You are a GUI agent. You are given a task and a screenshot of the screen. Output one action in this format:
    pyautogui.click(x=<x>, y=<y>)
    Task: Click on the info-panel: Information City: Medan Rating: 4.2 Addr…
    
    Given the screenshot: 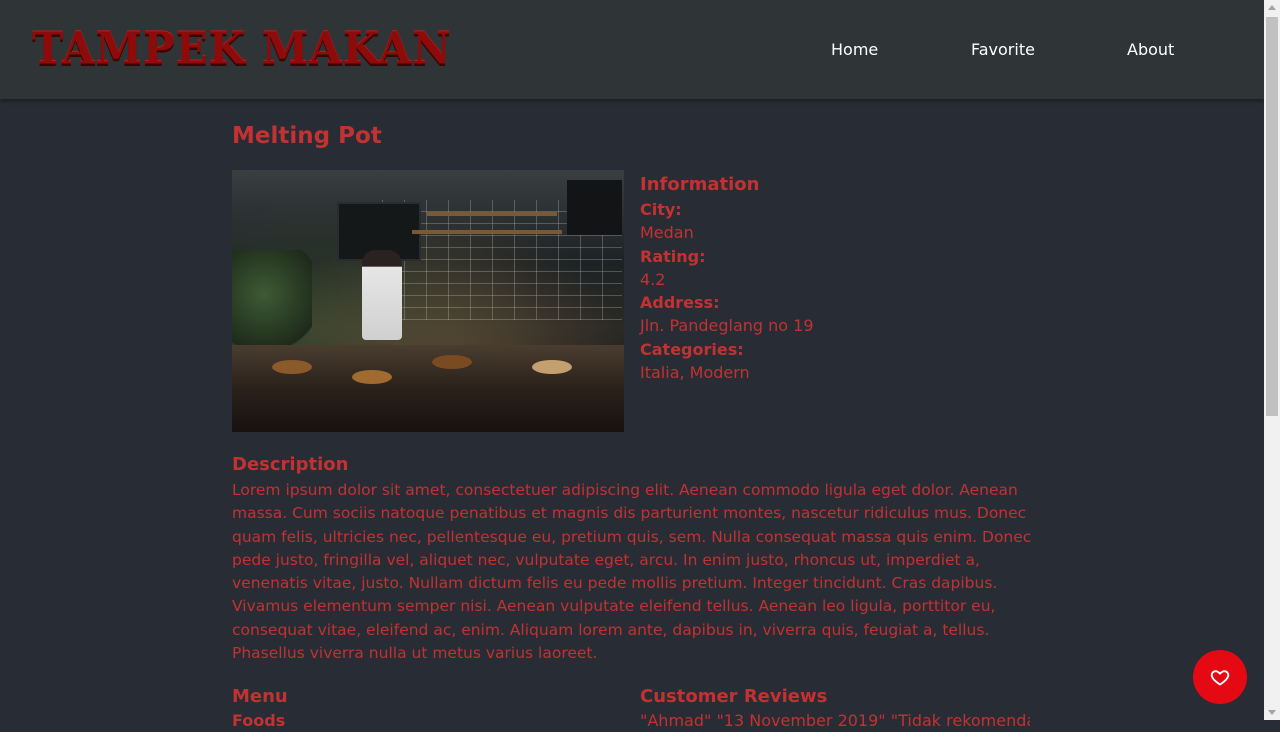 What is the action you would take?
    pyautogui.click(x=835, y=278)
    